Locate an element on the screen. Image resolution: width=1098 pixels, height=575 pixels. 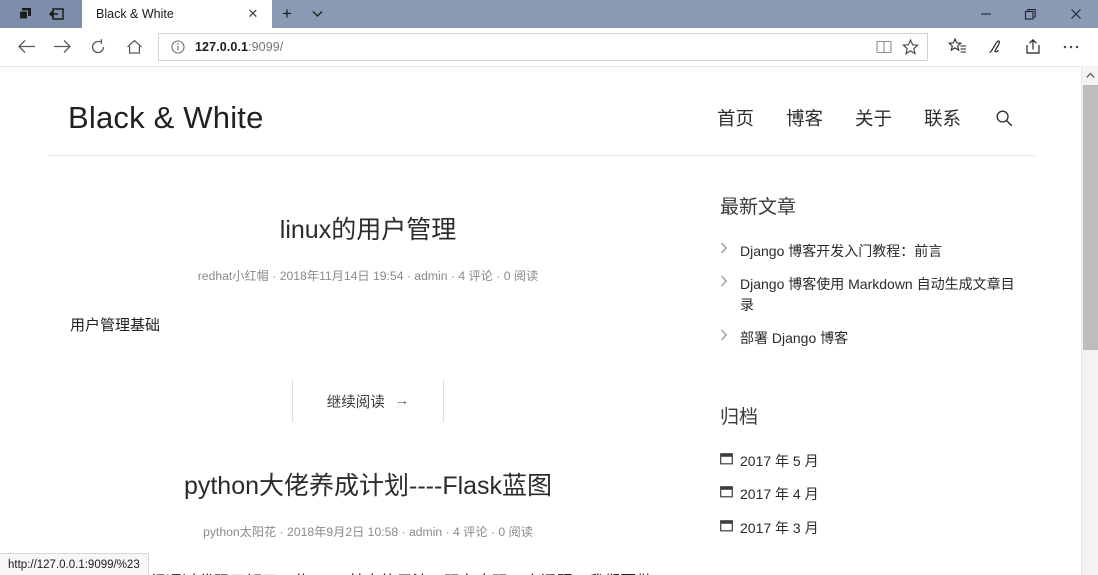
browser-tab: Black & White ✕ is located at coordinates (177, 14).